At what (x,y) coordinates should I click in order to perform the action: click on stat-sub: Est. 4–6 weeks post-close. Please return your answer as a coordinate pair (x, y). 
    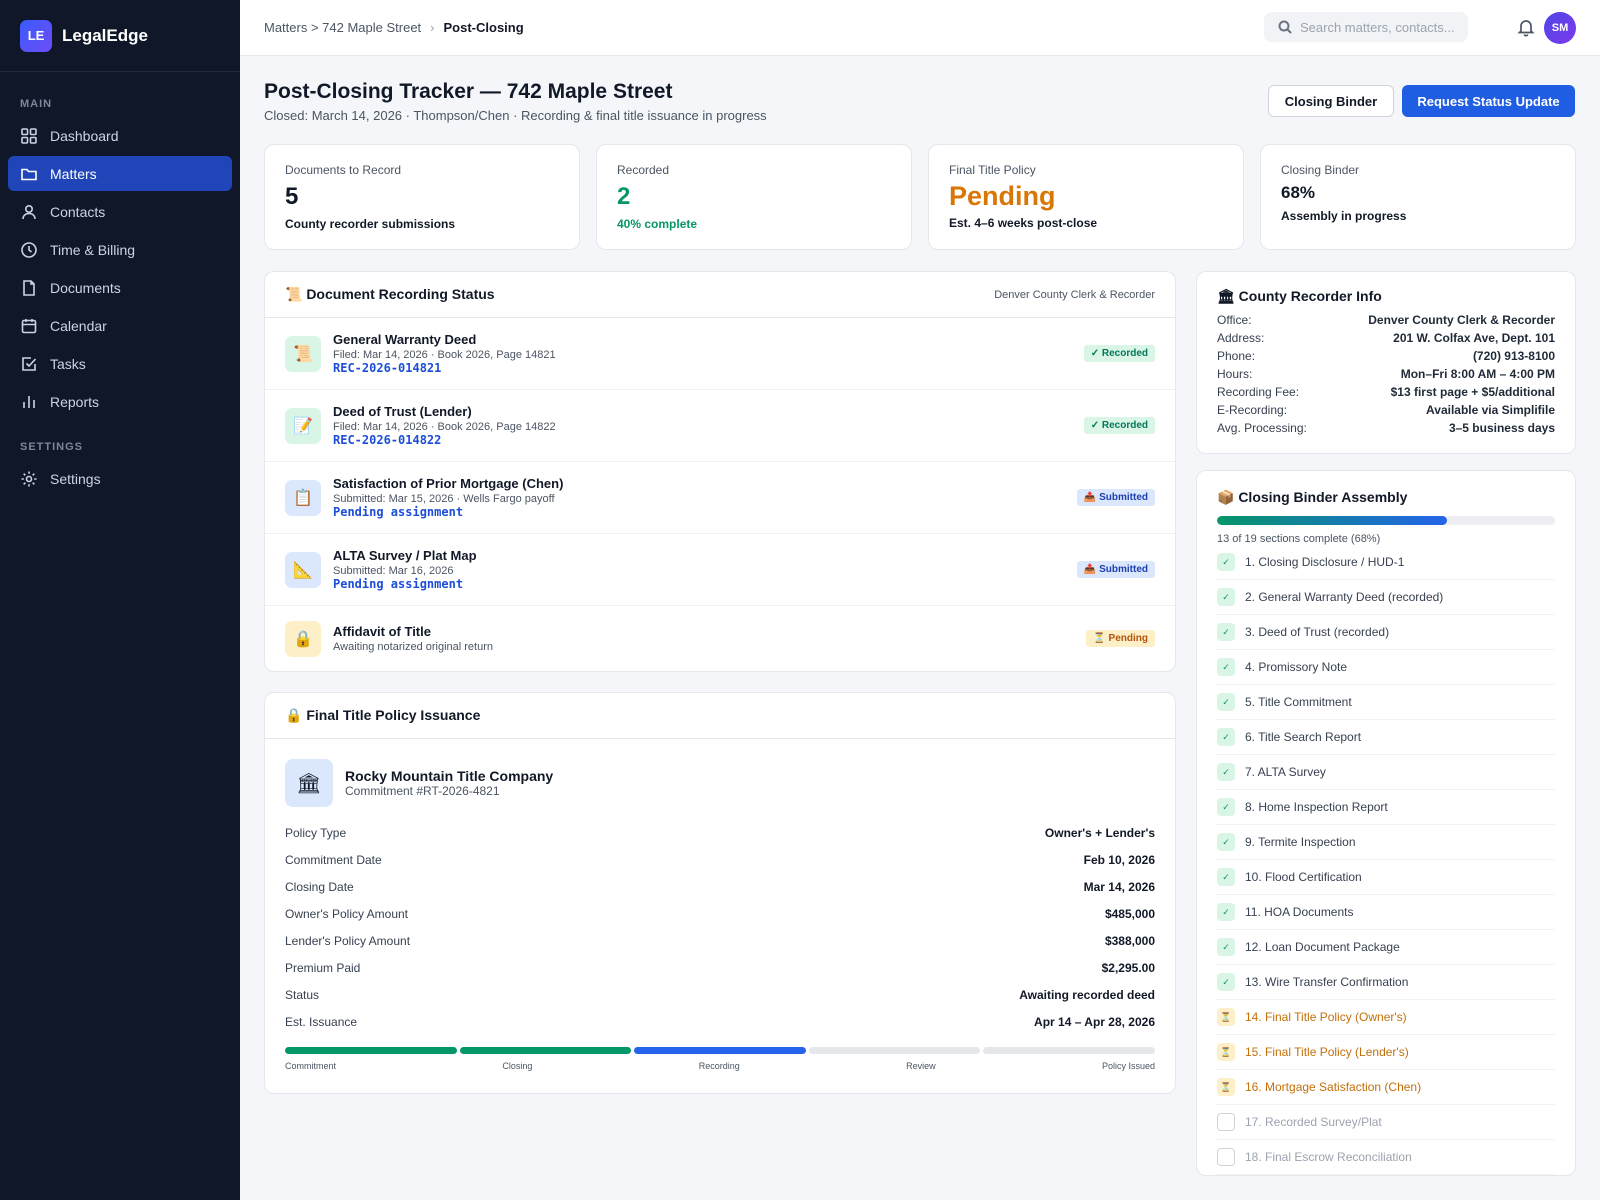
    Looking at the image, I should click on (1023, 223).